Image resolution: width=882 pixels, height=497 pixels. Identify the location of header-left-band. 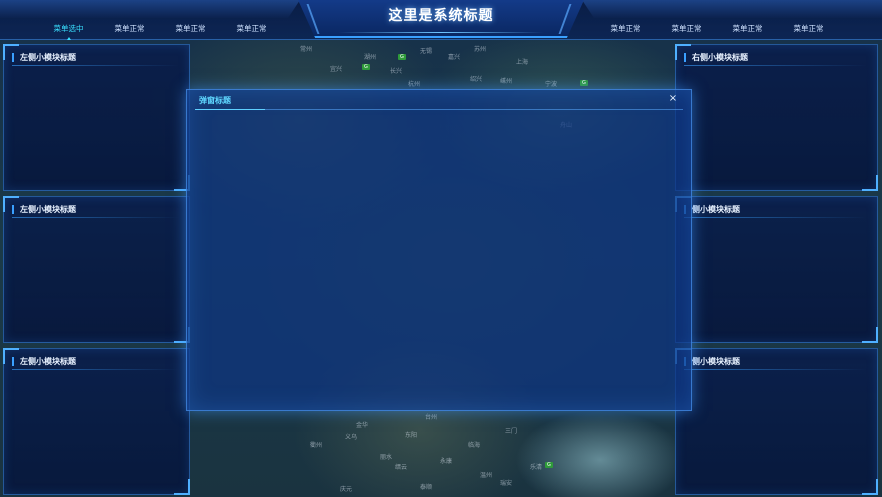
(150, 9).